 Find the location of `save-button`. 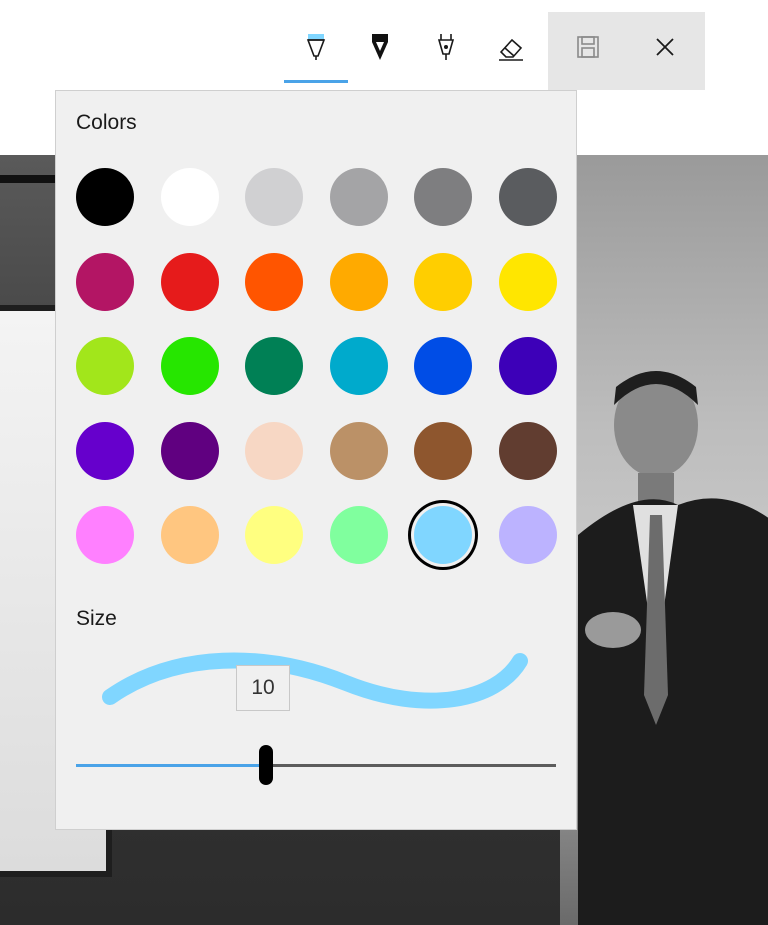

save-button is located at coordinates (588, 47).